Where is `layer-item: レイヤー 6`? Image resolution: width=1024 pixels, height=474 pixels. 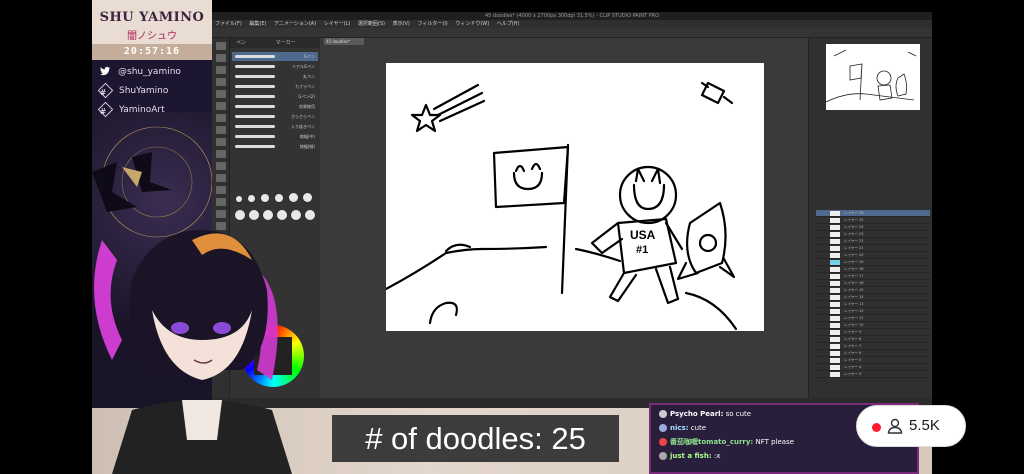
layer-item: レイヤー 6 is located at coordinates (873, 353).